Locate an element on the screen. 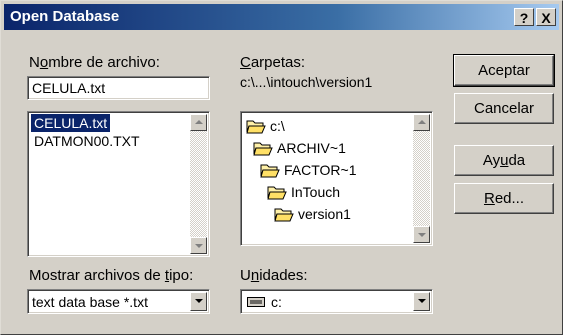 This screenshot has width=563, height=335. drives-value: c: is located at coordinates (276, 302).